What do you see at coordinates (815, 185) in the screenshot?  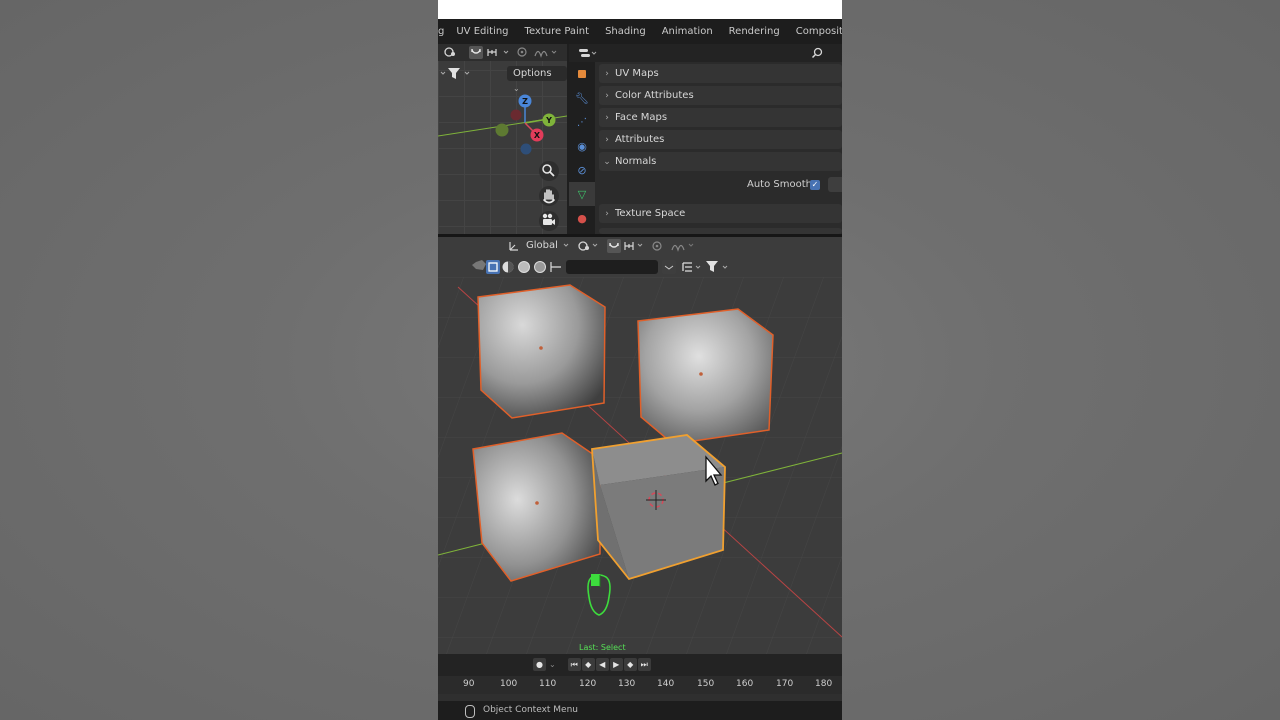 I see `auto-smooth-checkbox: ✓` at bounding box center [815, 185].